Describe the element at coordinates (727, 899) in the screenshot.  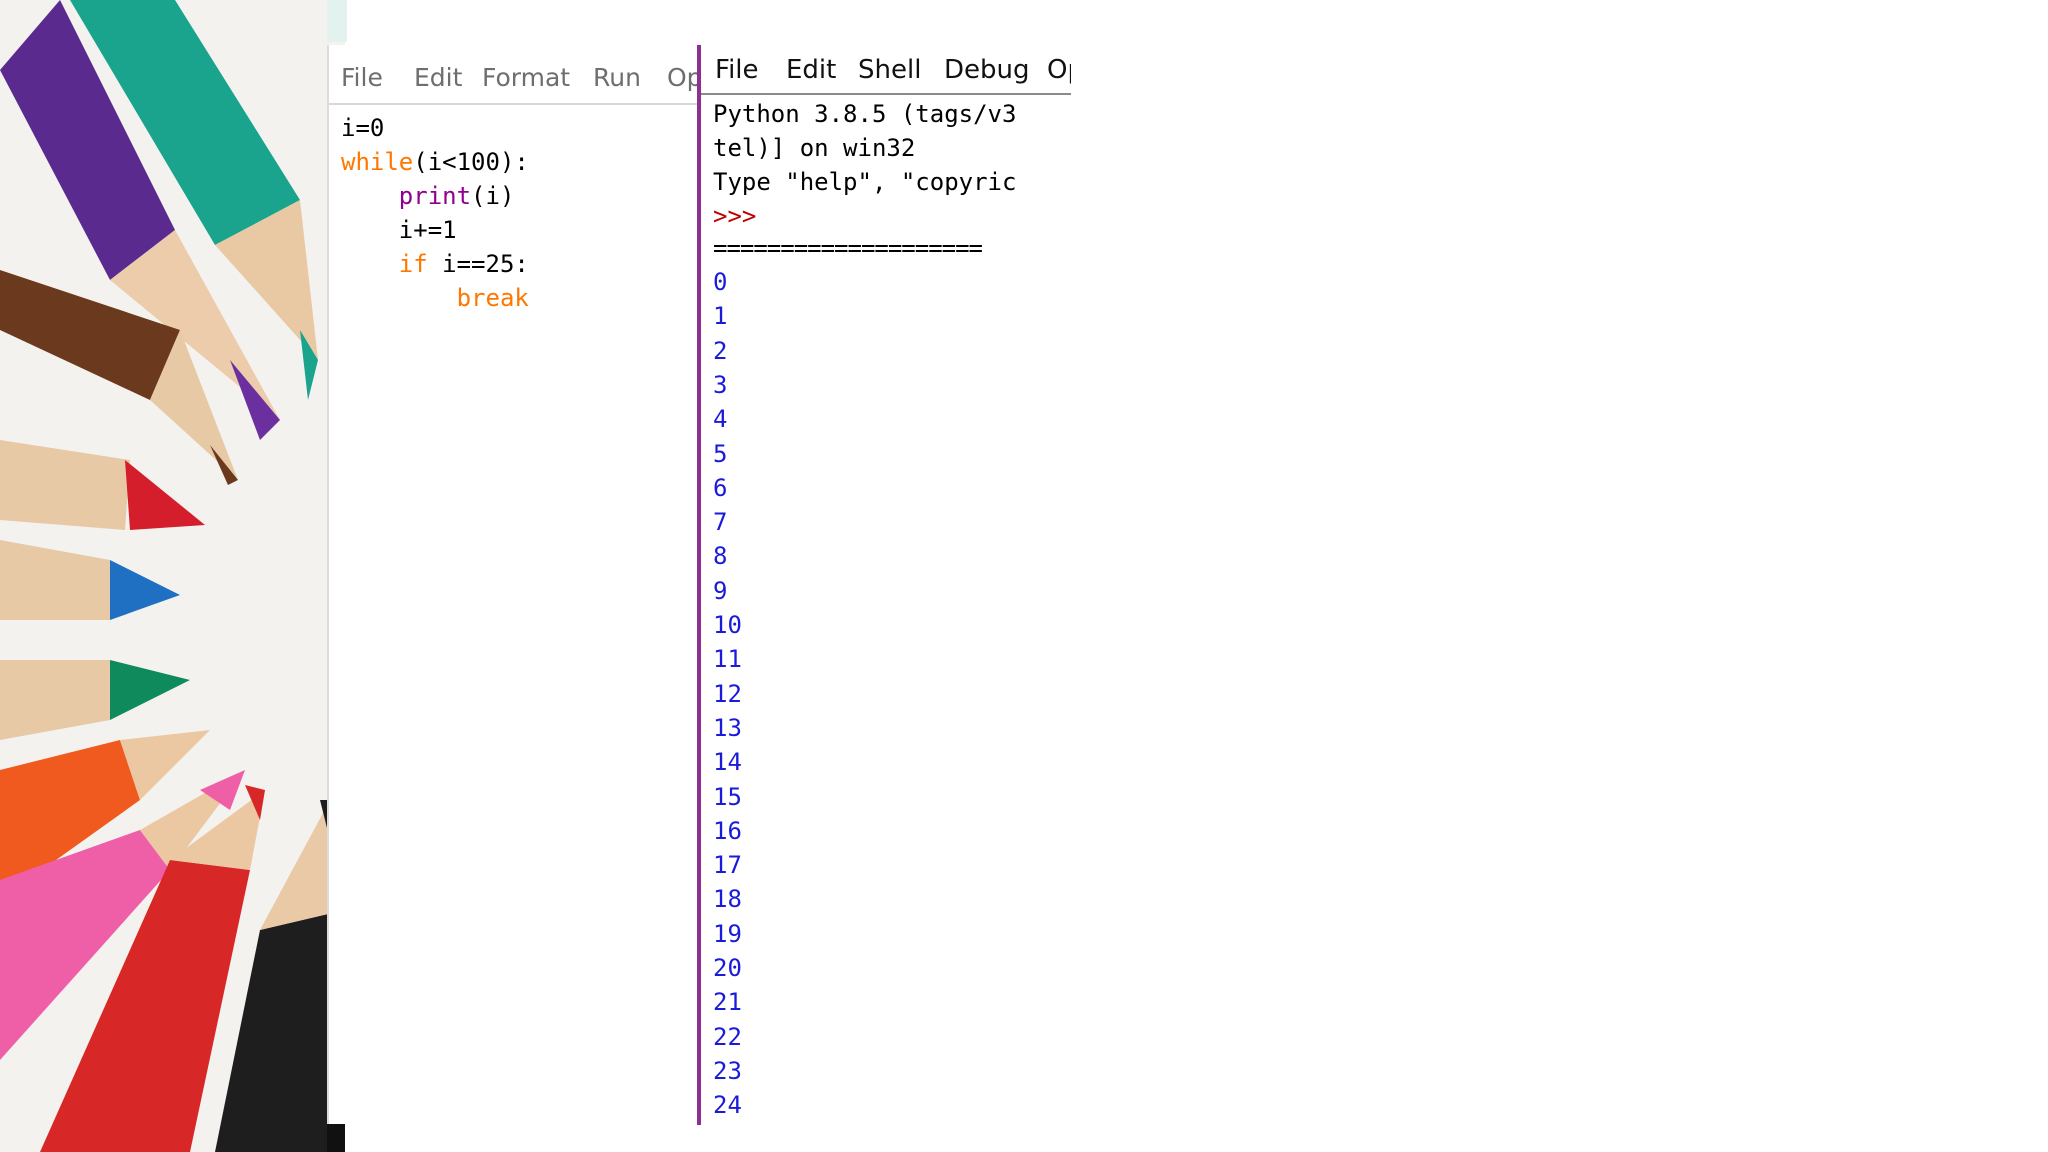
I see `output-line: 18` at that location.